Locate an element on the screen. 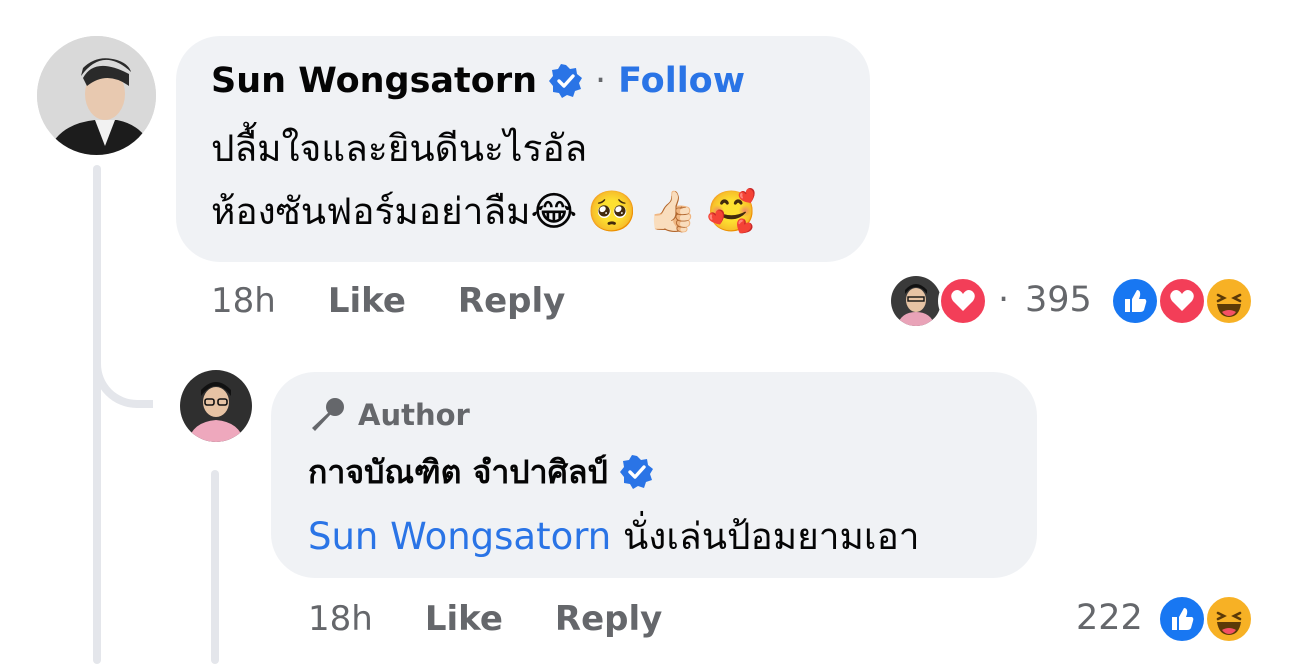  comment-actions: 18h Like Reply is located at coordinates (388, 301).